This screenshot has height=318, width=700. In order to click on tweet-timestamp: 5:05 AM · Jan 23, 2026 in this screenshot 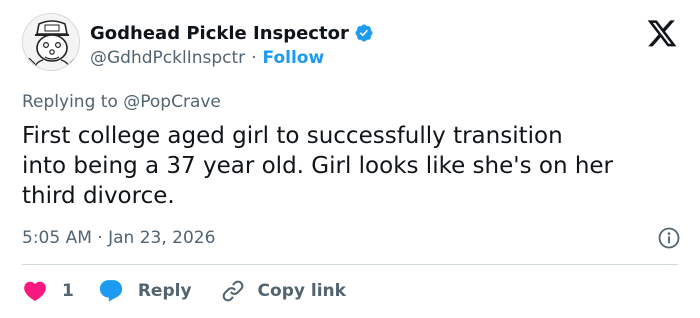, I will do `click(118, 238)`.